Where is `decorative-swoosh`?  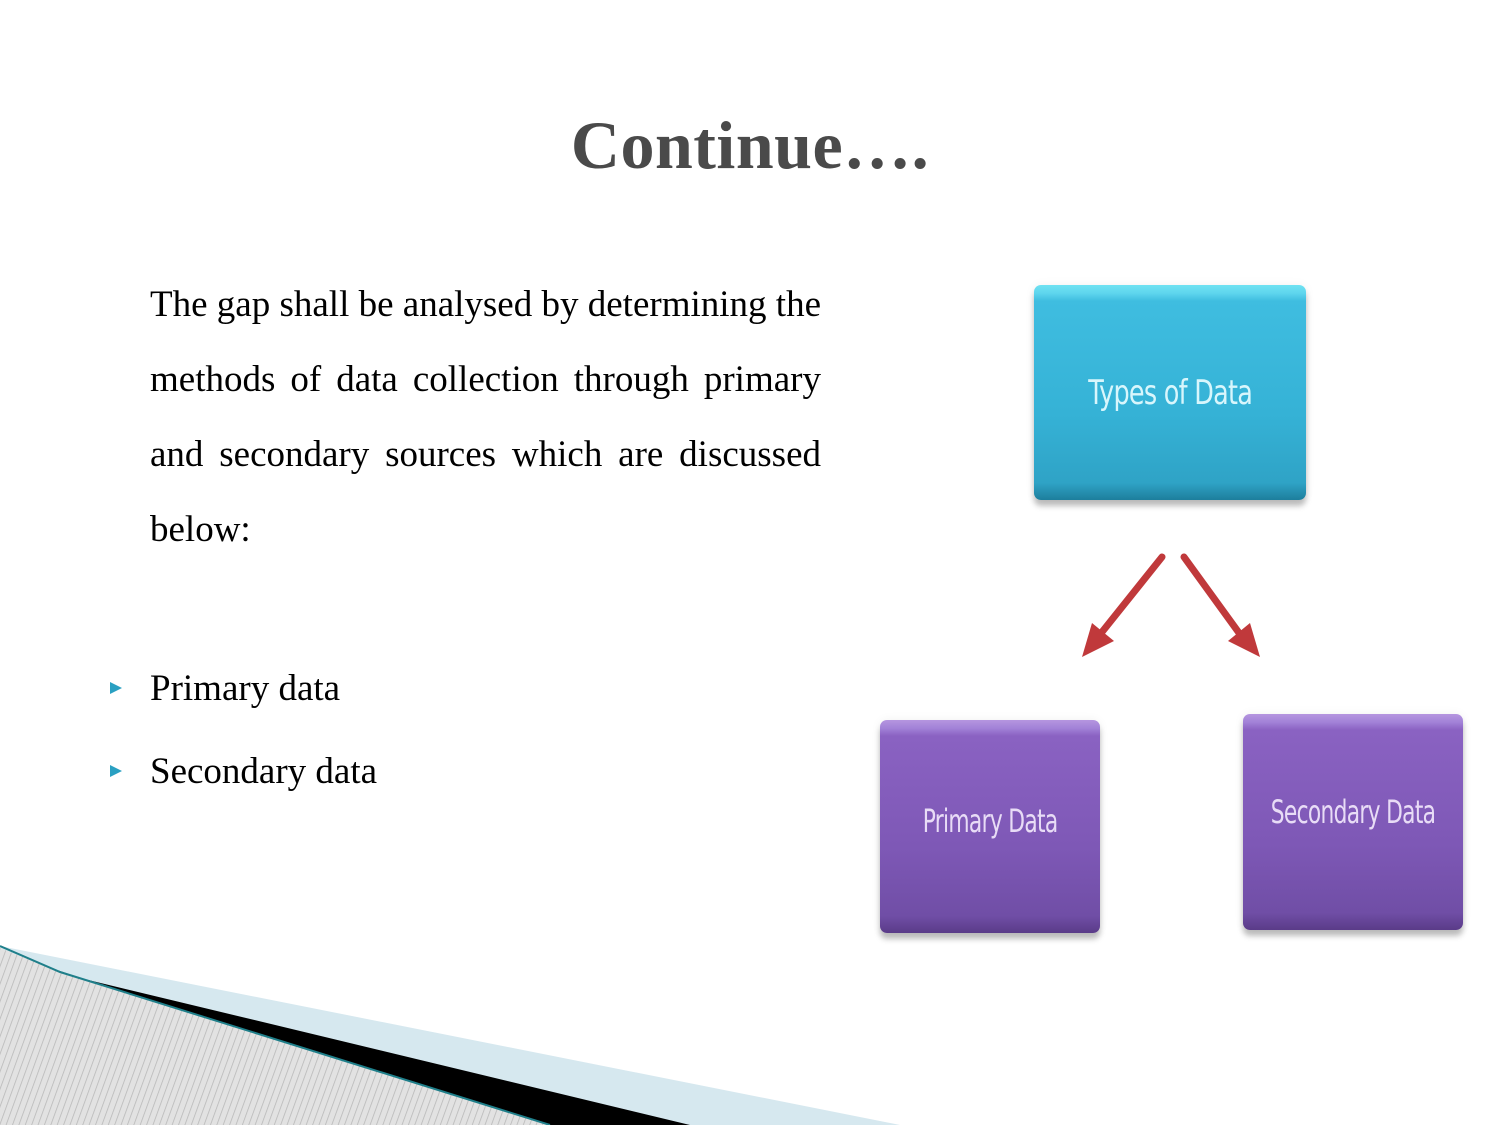 decorative-swoosh is located at coordinates (450, 1035).